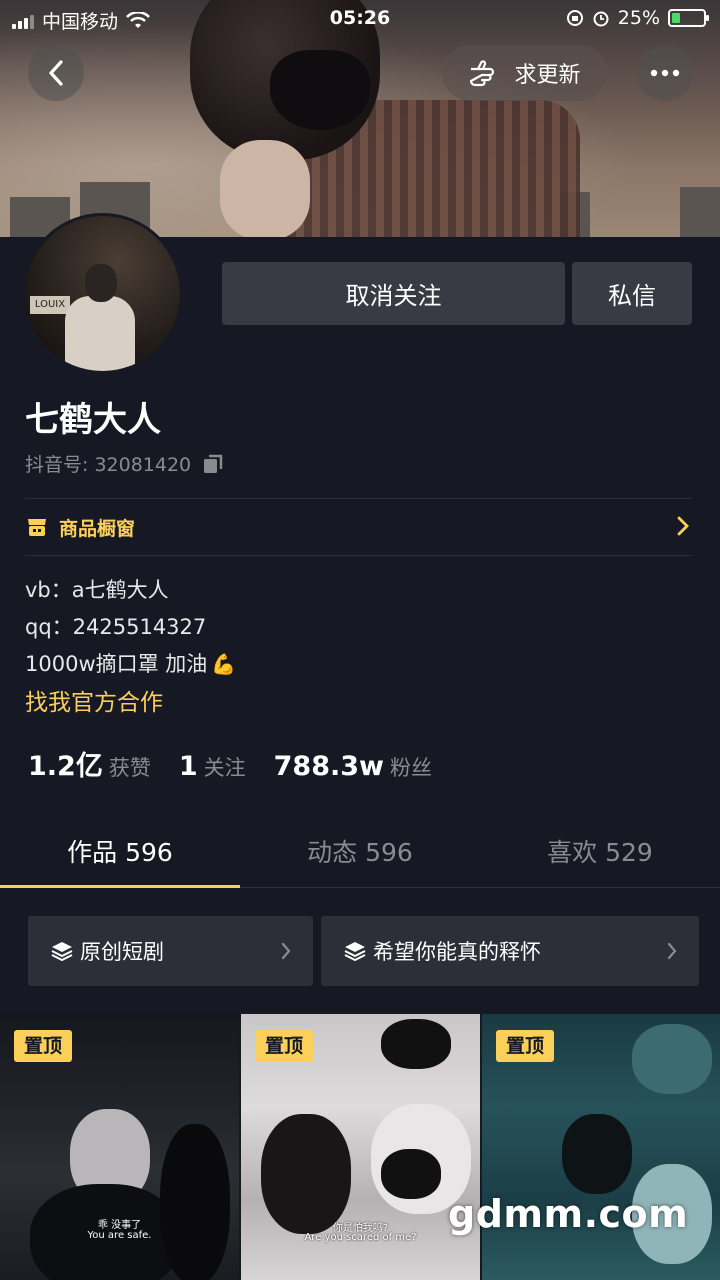 This screenshot has height=1280, width=720. I want to click on collection-title: 原创短剧, so click(122, 952).